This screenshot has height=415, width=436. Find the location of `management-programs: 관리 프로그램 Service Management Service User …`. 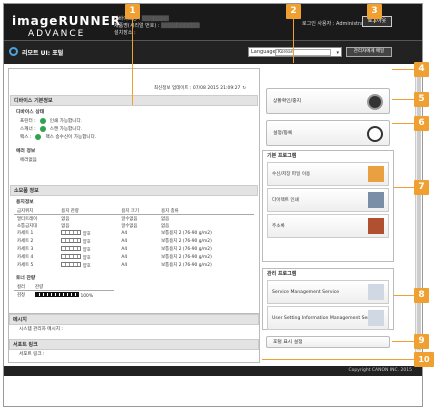

management-programs: 관리 프로그램 Service Management Service User … is located at coordinates (328, 299).